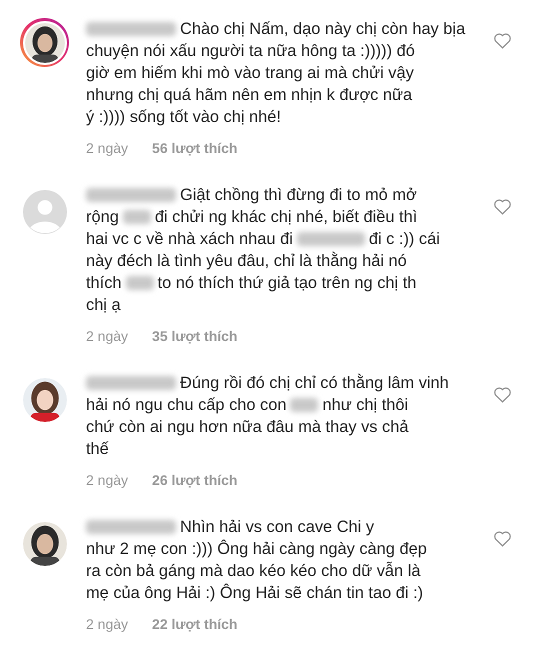  Describe the element at coordinates (195, 480) in the screenshot. I see `like-count: 26 lượt thích` at that location.